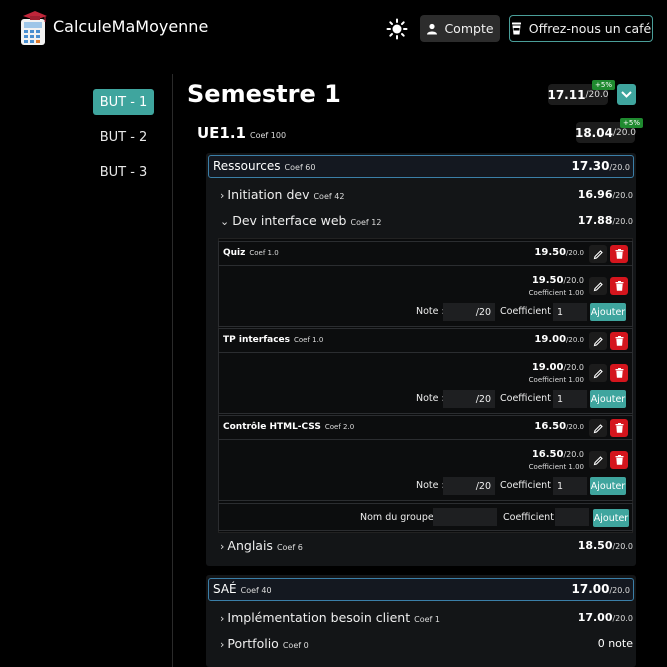 This screenshot has width=667, height=667. I want to click on subject-grade-value: 17.88, so click(595, 220).